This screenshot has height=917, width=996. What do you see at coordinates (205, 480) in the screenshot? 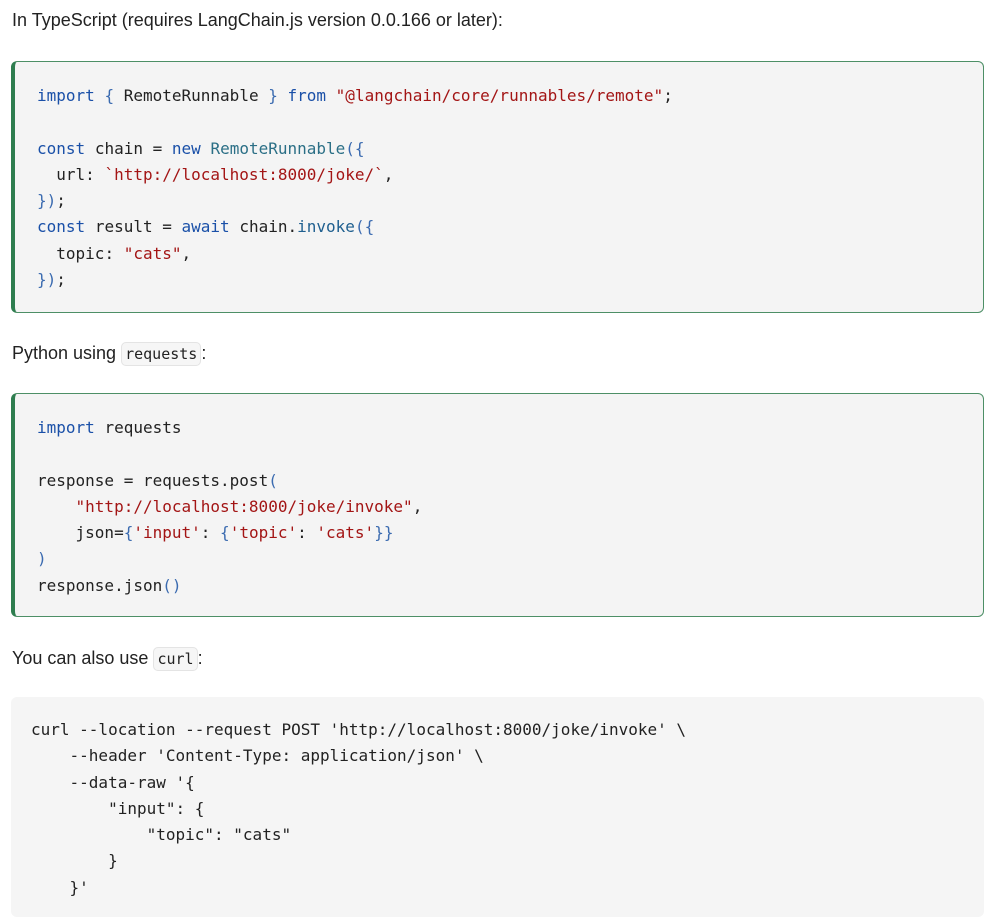
I see `code-token: requests.post` at bounding box center [205, 480].